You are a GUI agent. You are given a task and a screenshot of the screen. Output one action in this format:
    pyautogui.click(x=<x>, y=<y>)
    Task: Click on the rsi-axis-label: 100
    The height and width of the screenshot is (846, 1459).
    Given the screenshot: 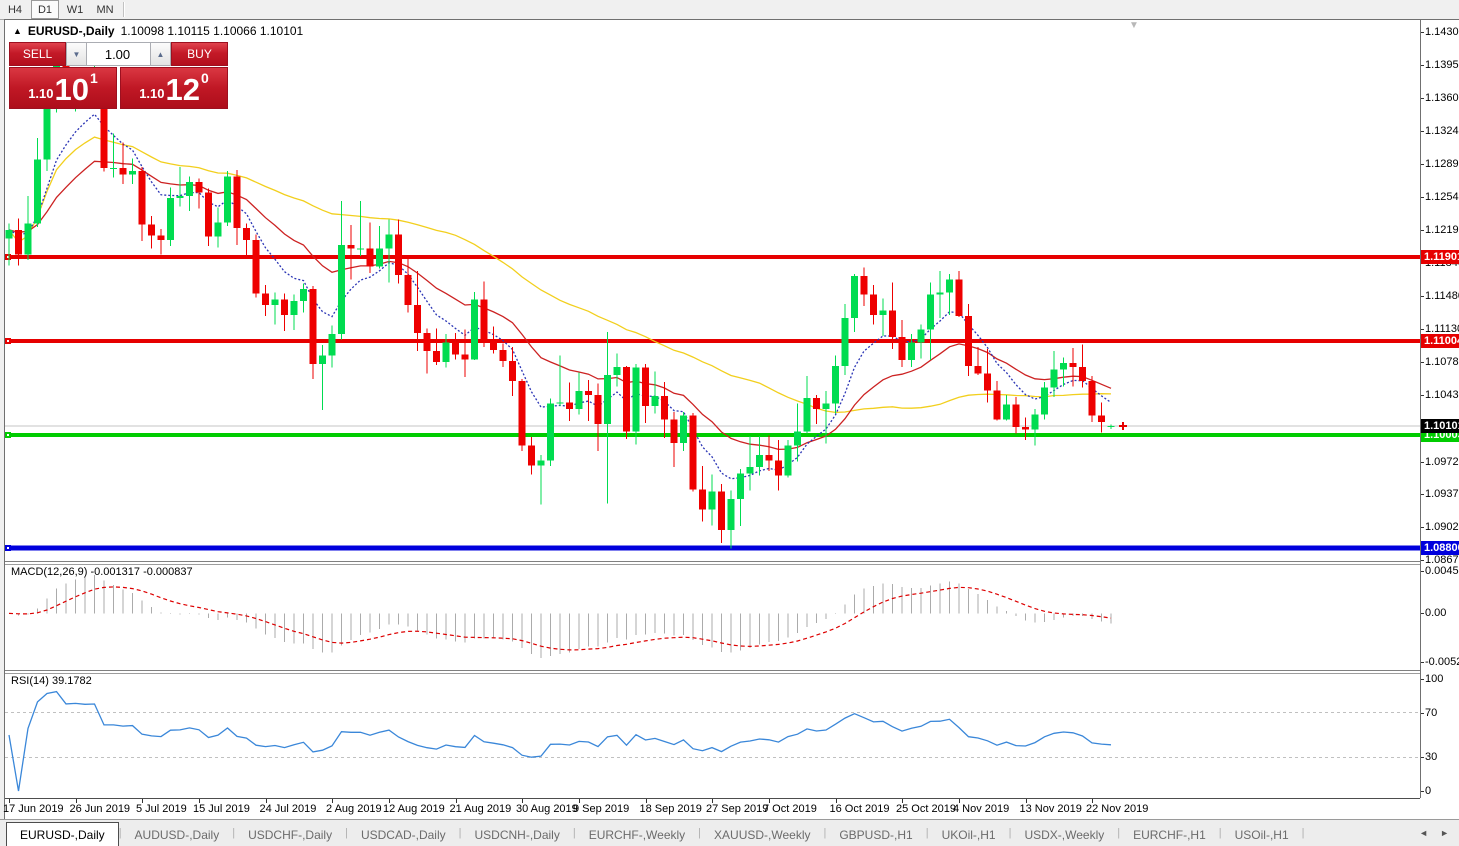 What is the action you would take?
    pyautogui.click(x=1434, y=679)
    